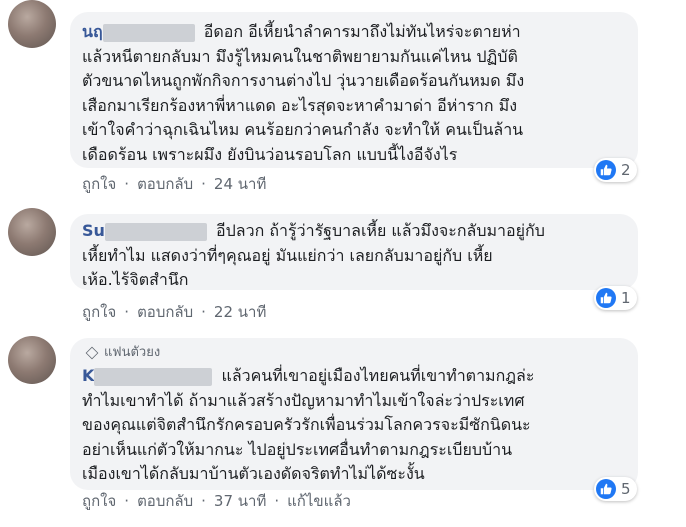  What do you see at coordinates (92, 31) in the screenshot?
I see `author-name: นฤ` at bounding box center [92, 31].